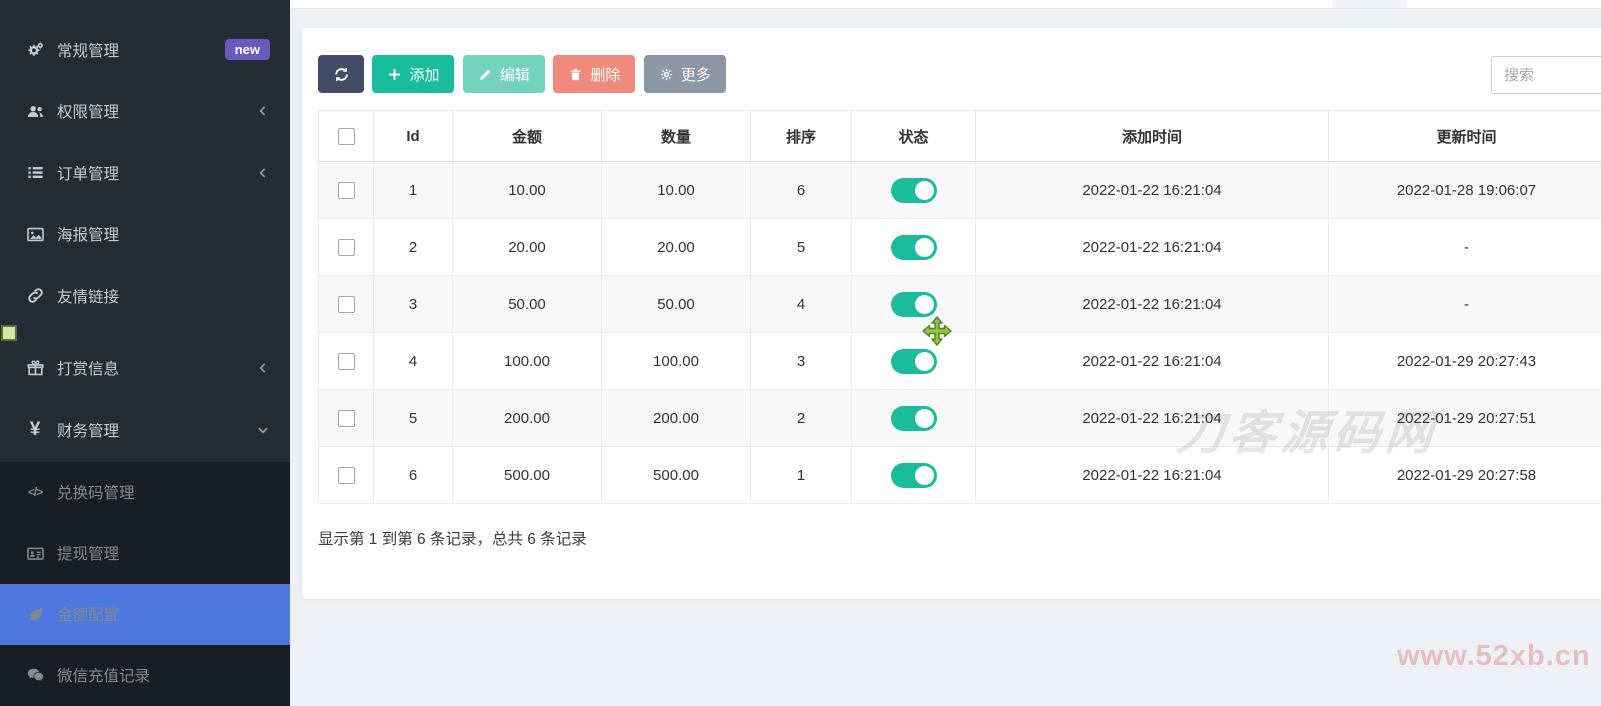 The width and height of the screenshot is (1601, 706). I want to click on sidebar-item-label: 兑换码管理, so click(96, 492).